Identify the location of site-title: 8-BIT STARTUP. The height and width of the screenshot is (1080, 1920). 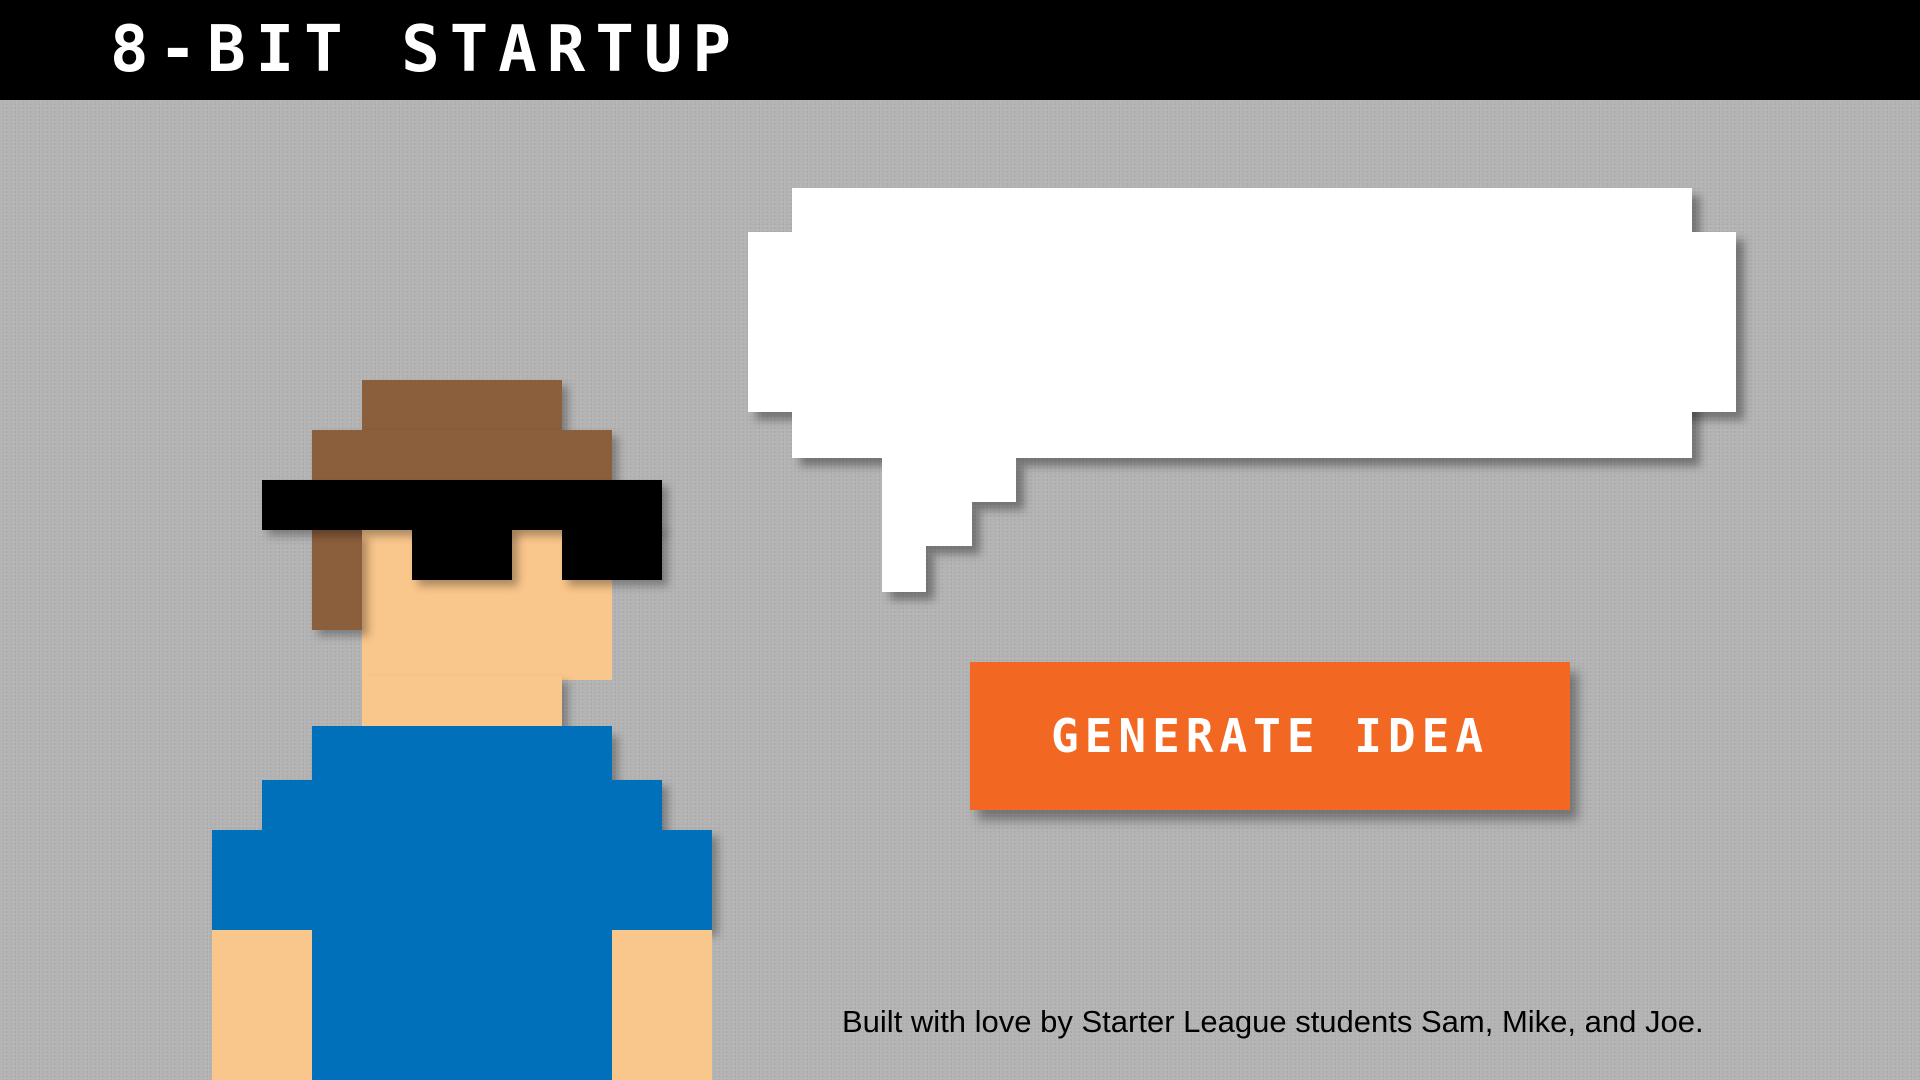
(425, 50).